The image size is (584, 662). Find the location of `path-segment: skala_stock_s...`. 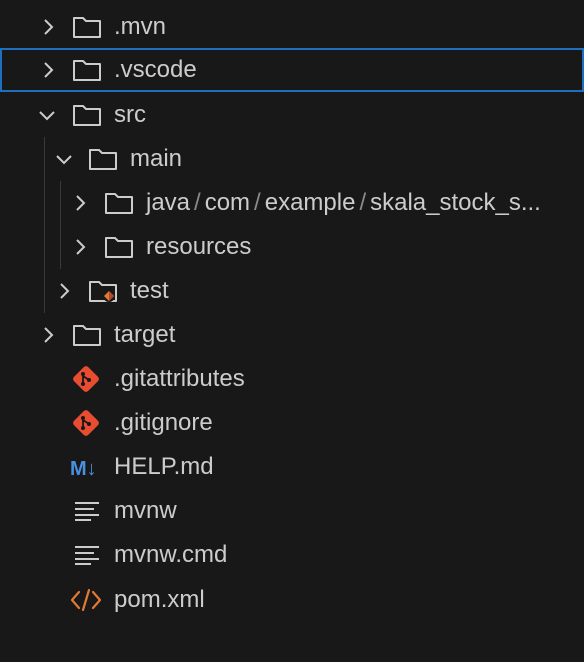

path-segment: skala_stock_s... is located at coordinates (455, 202).